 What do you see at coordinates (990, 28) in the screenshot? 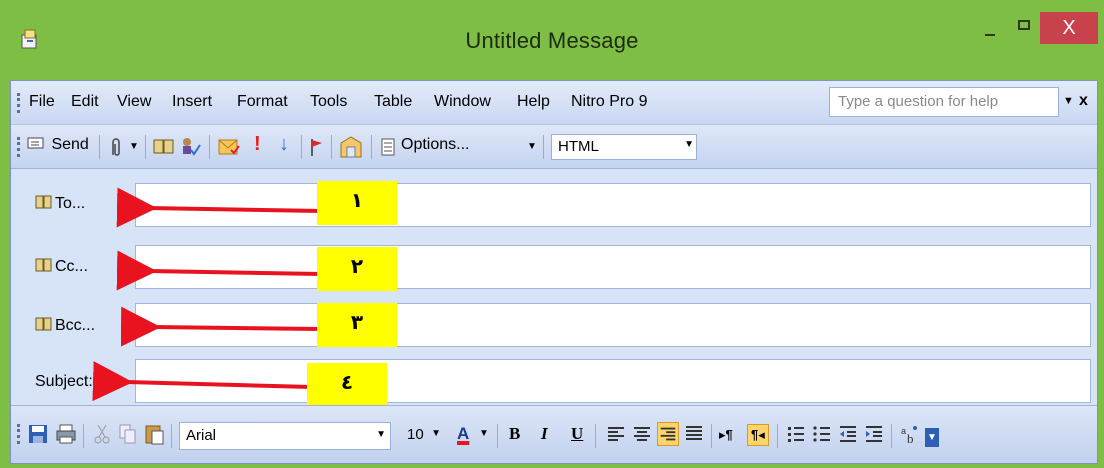
I see `minimize-button` at bounding box center [990, 28].